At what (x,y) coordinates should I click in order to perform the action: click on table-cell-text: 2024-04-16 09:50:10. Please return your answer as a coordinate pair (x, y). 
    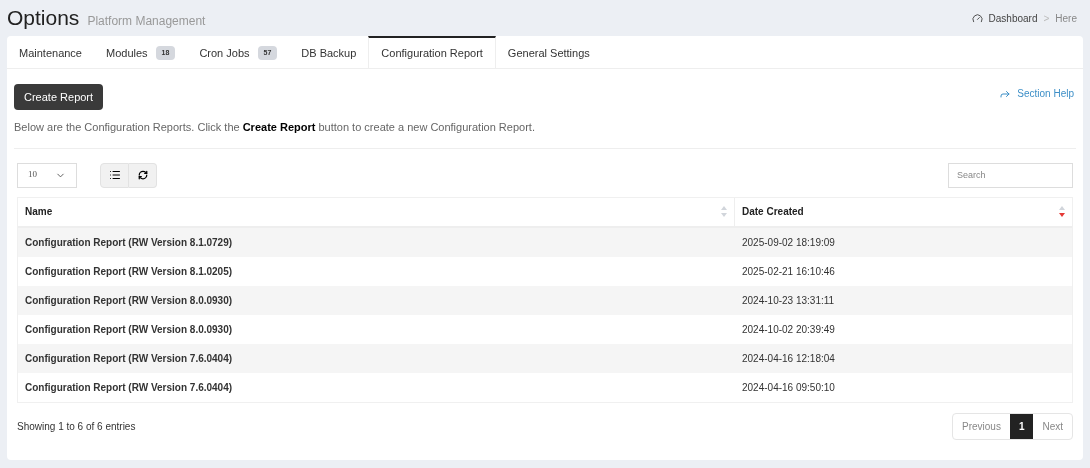
    Looking at the image, I should click on (788, 387).